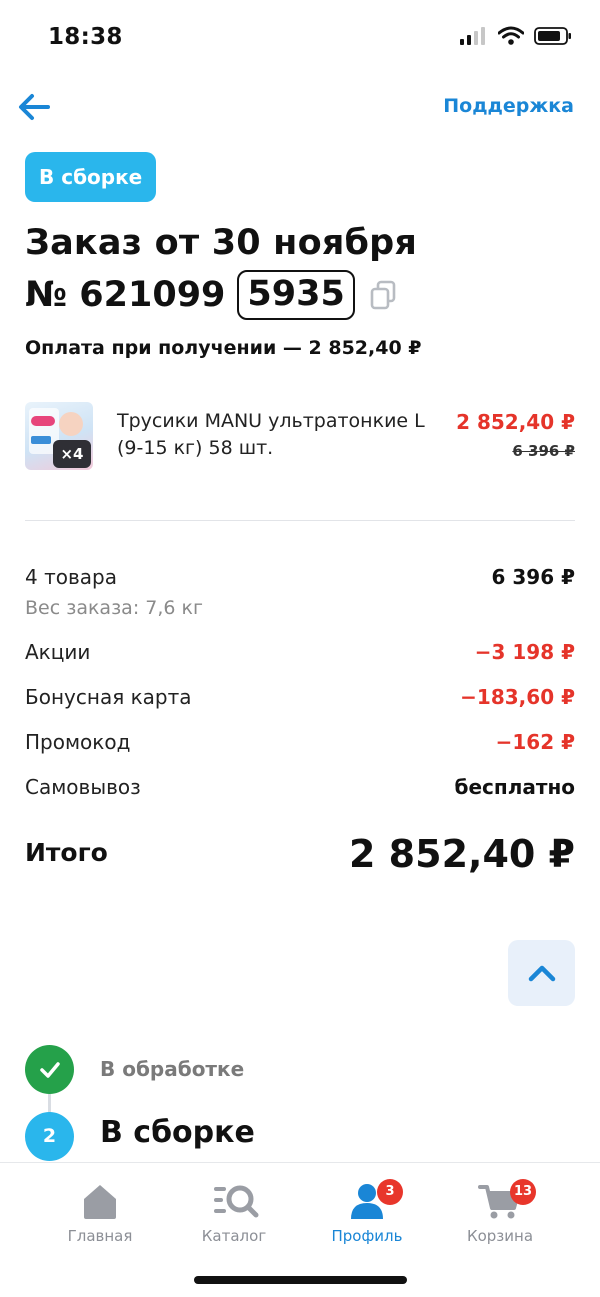 The width and height of the screenshot is (600, 1297). I want to click on chevron-up-icon, so click(541, 973).